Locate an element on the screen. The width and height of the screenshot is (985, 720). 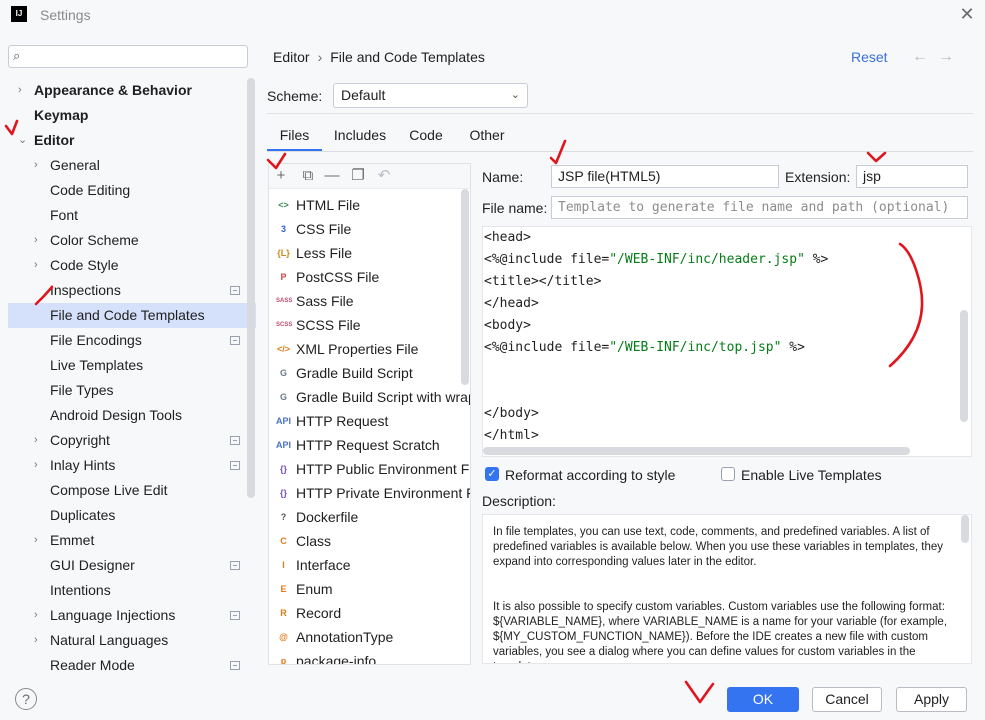
template-list-item: G Gradle Build Script is located at coordinates (369, 373).